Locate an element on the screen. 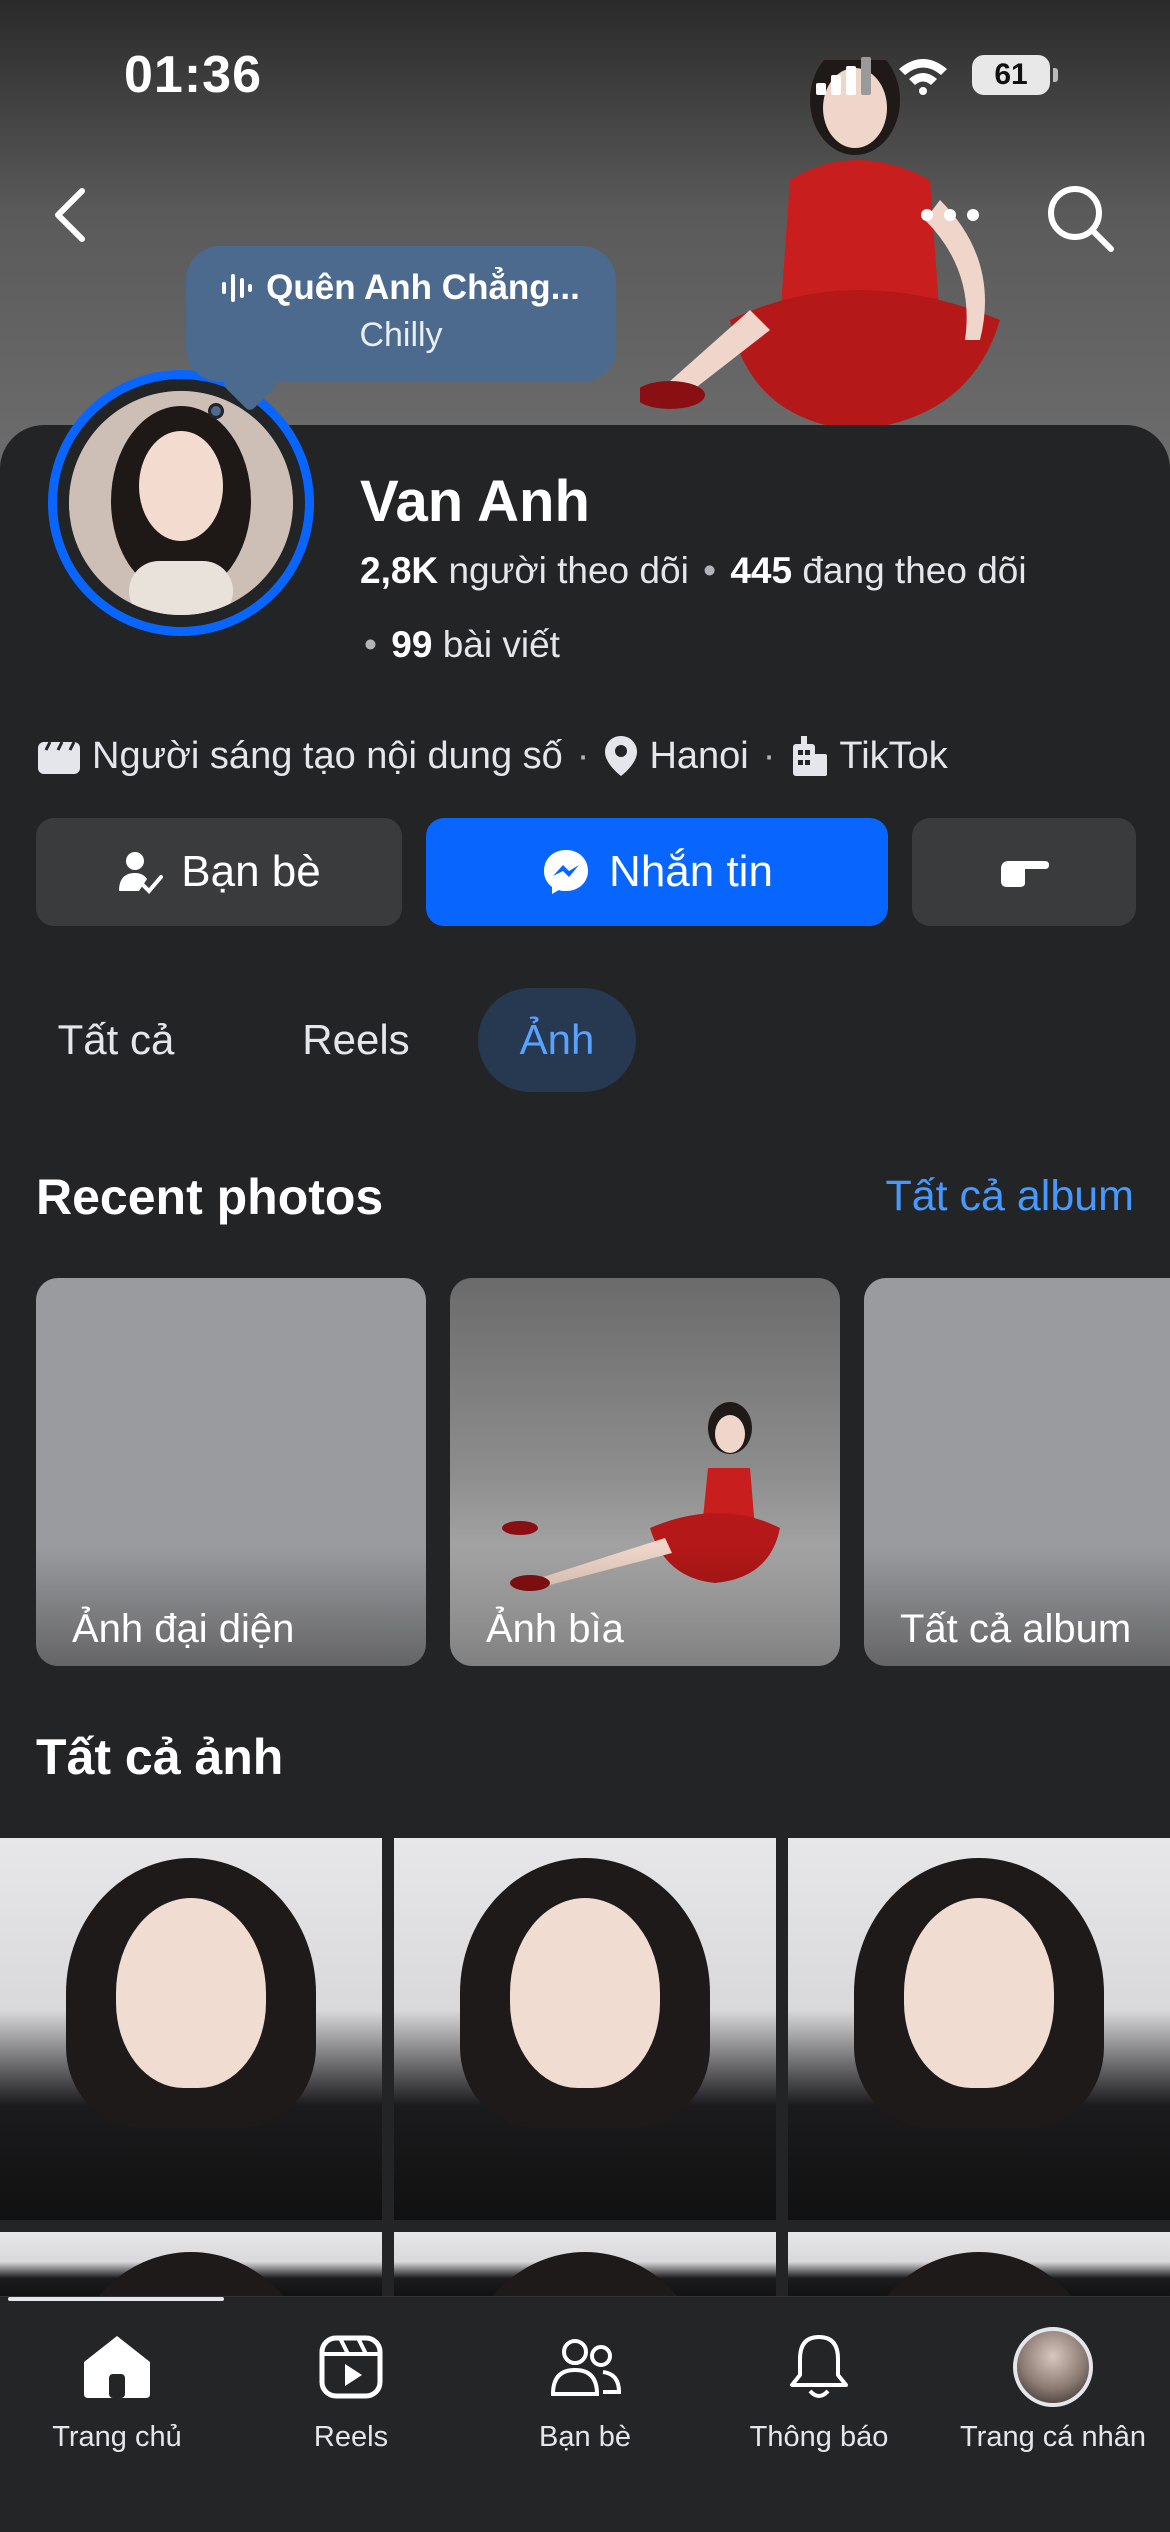 The image size is (1170, 2532). profile-name: Van Anh is located at coordinates (475, 501).